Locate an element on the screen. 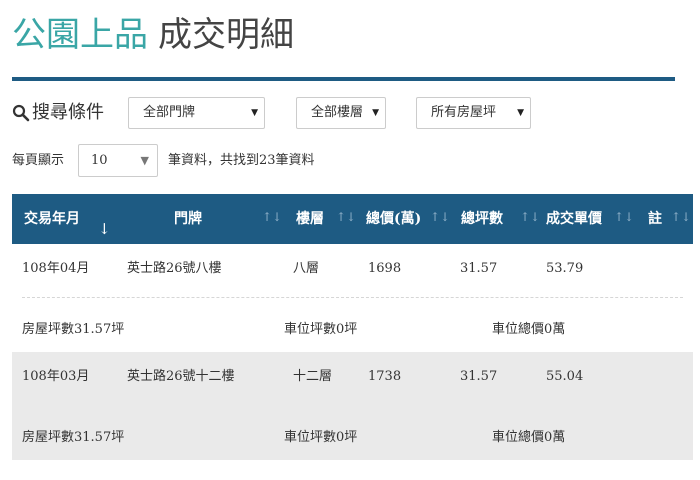 The height and width of the screenshot is (480, 700). column-header-total-price: 總價(萬) is located at coordinates (393, 219).